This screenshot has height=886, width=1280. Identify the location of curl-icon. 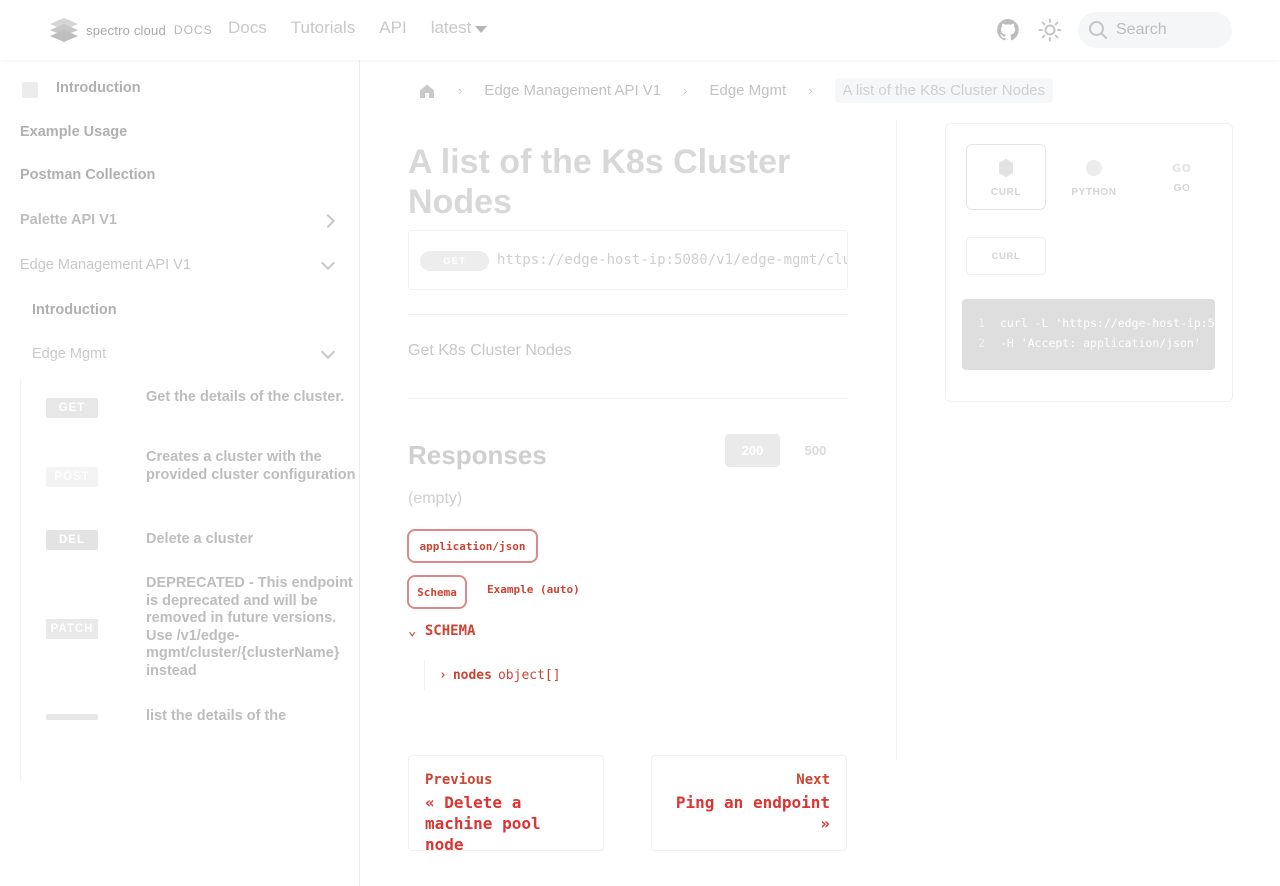
(1006, 167).